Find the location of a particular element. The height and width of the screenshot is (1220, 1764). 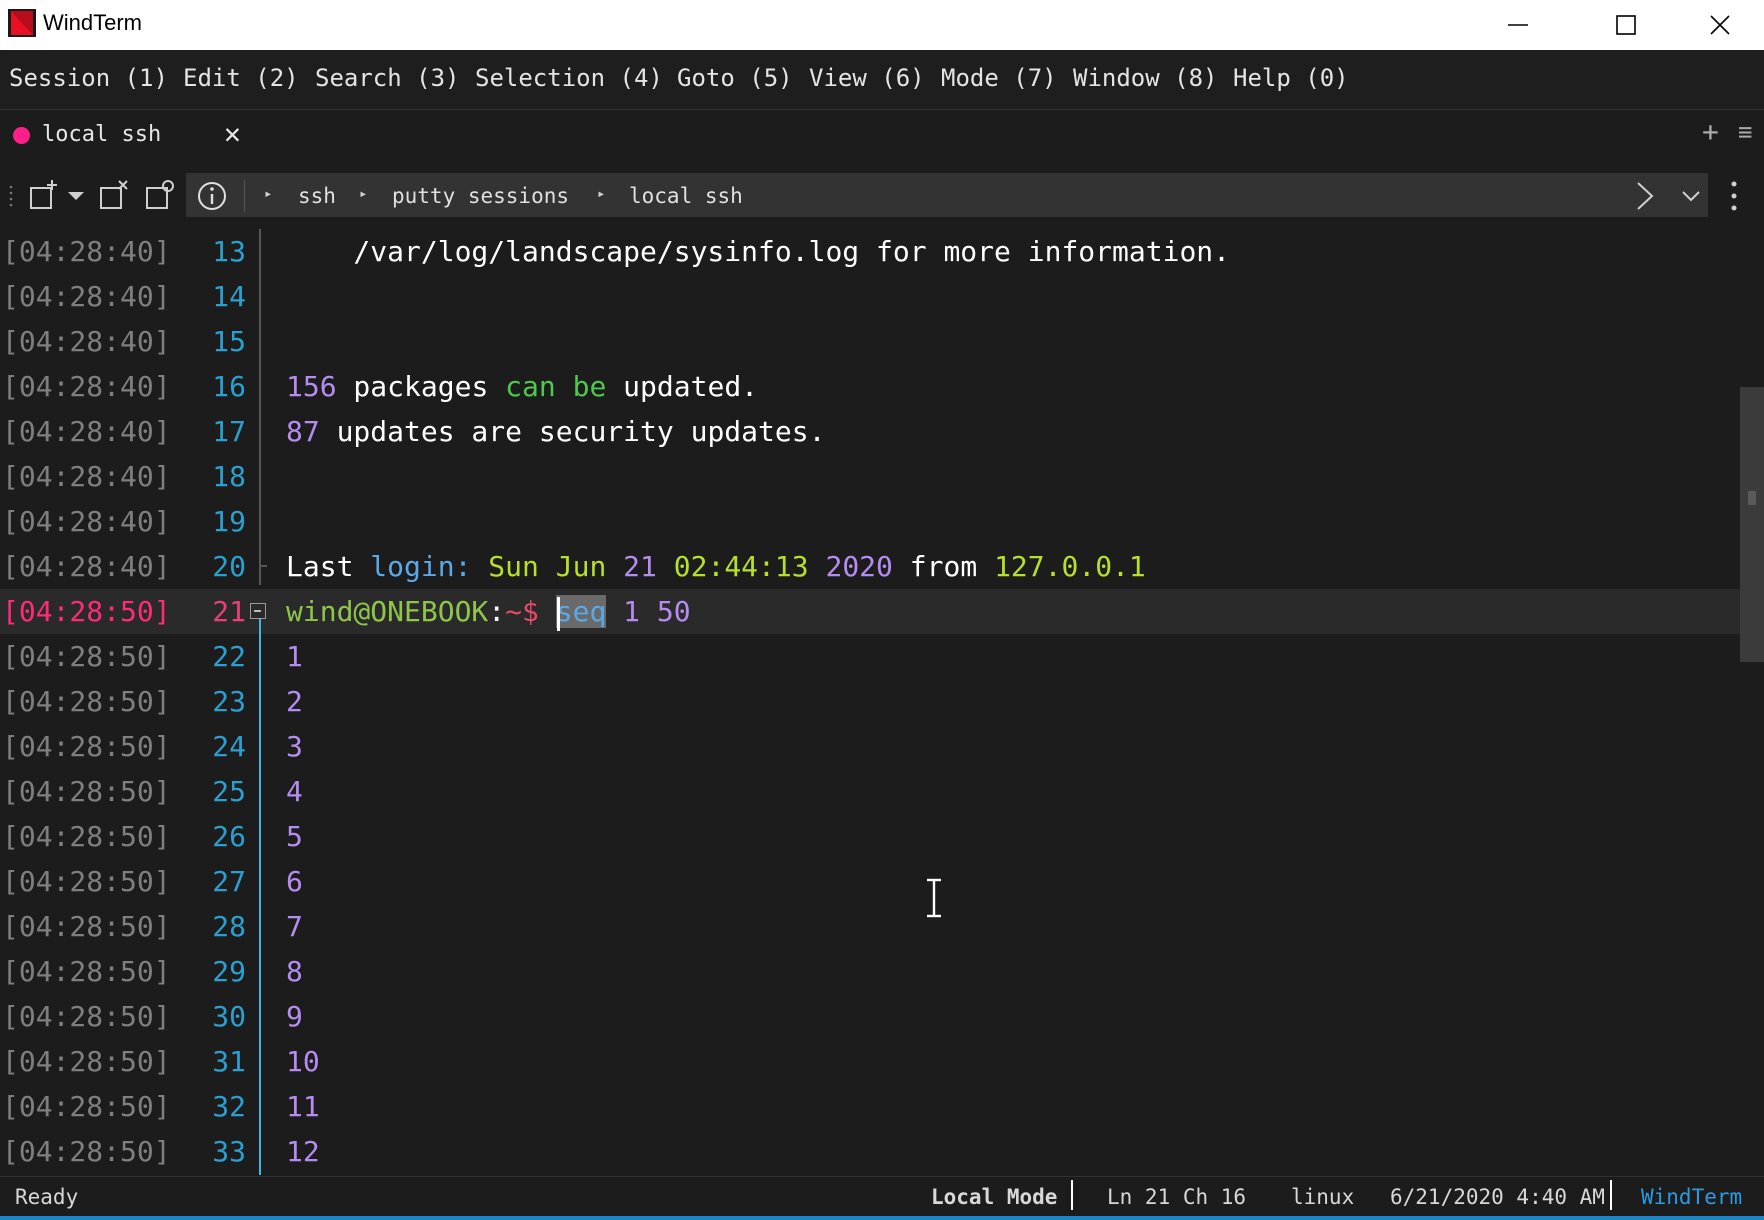

new-session-icon is located at coordinates (58, 195).